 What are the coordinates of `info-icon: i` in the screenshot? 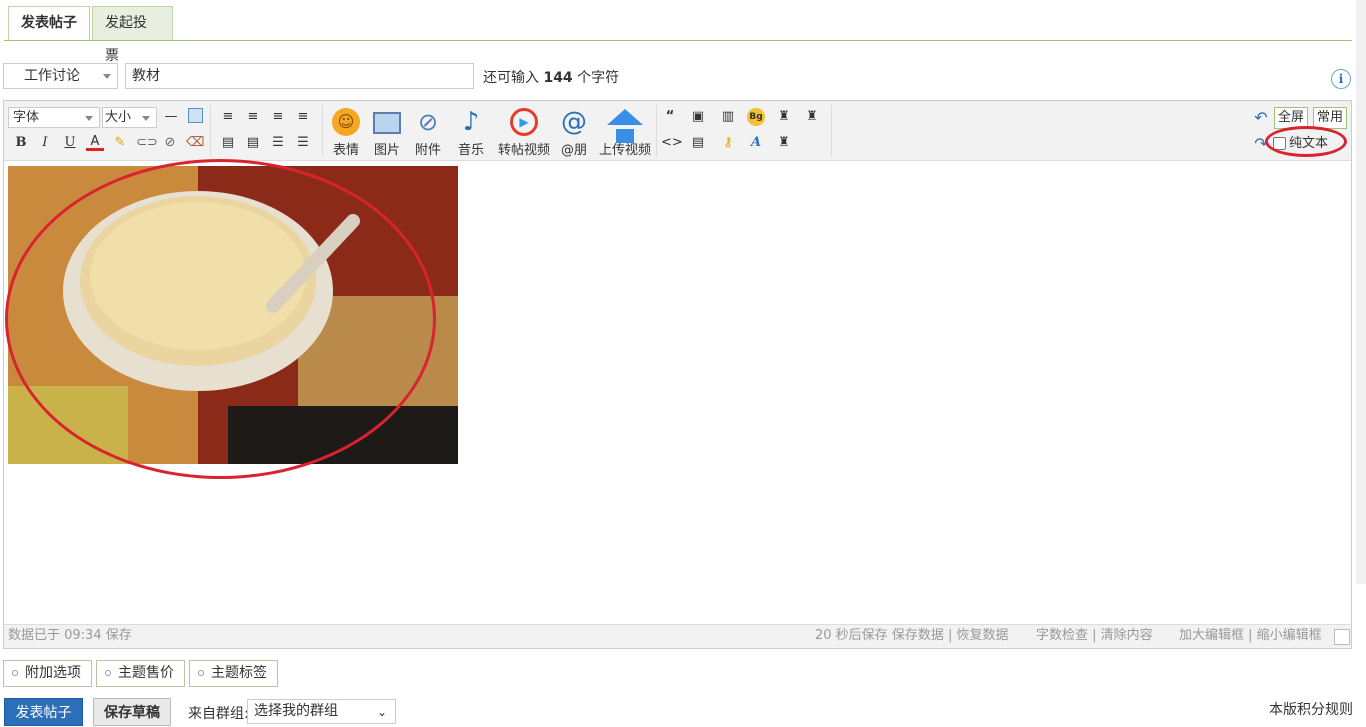 It's located at (1341, 79).